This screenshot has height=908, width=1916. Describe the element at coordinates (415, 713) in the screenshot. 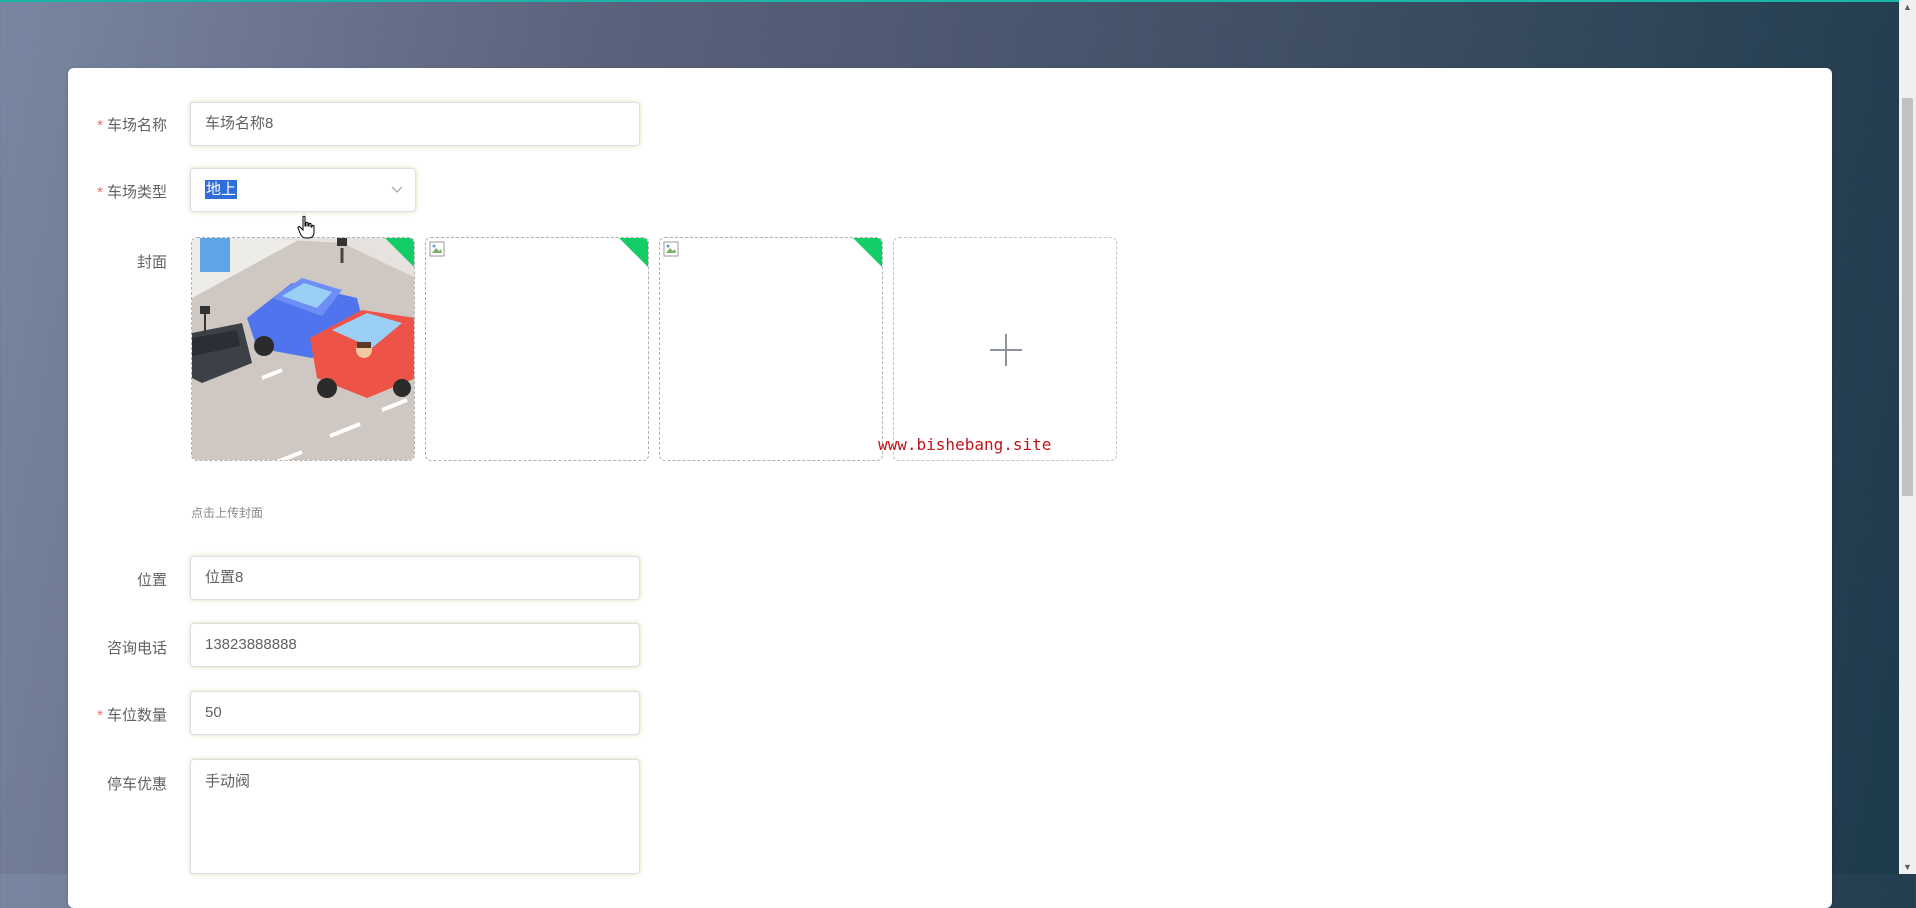

I see `spaces-input: 50` at that location.